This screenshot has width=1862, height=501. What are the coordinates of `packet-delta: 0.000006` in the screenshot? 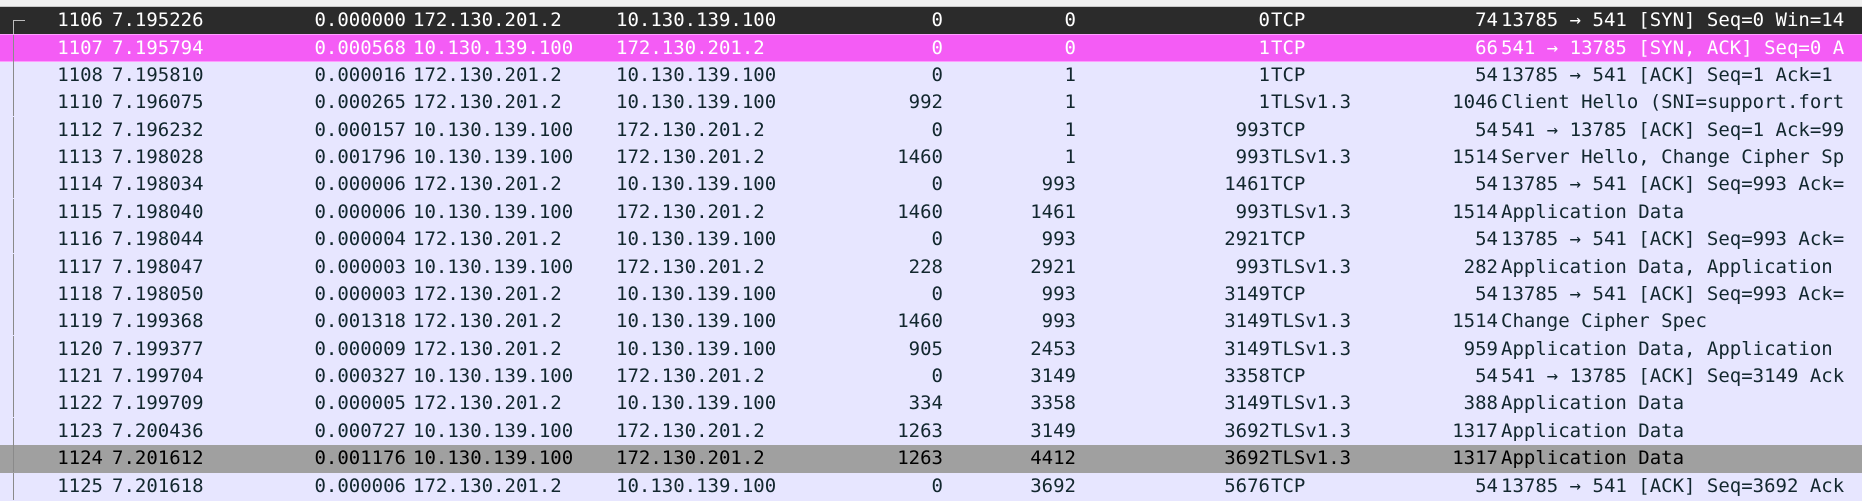 It's located at (360, 184).